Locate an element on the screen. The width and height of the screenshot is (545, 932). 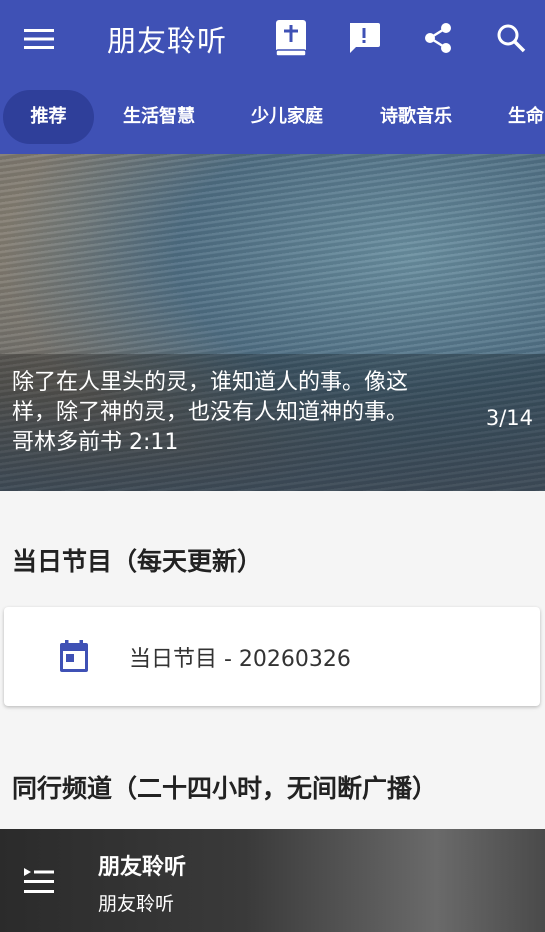
calendar-icon is located at coordinates (74, 657).